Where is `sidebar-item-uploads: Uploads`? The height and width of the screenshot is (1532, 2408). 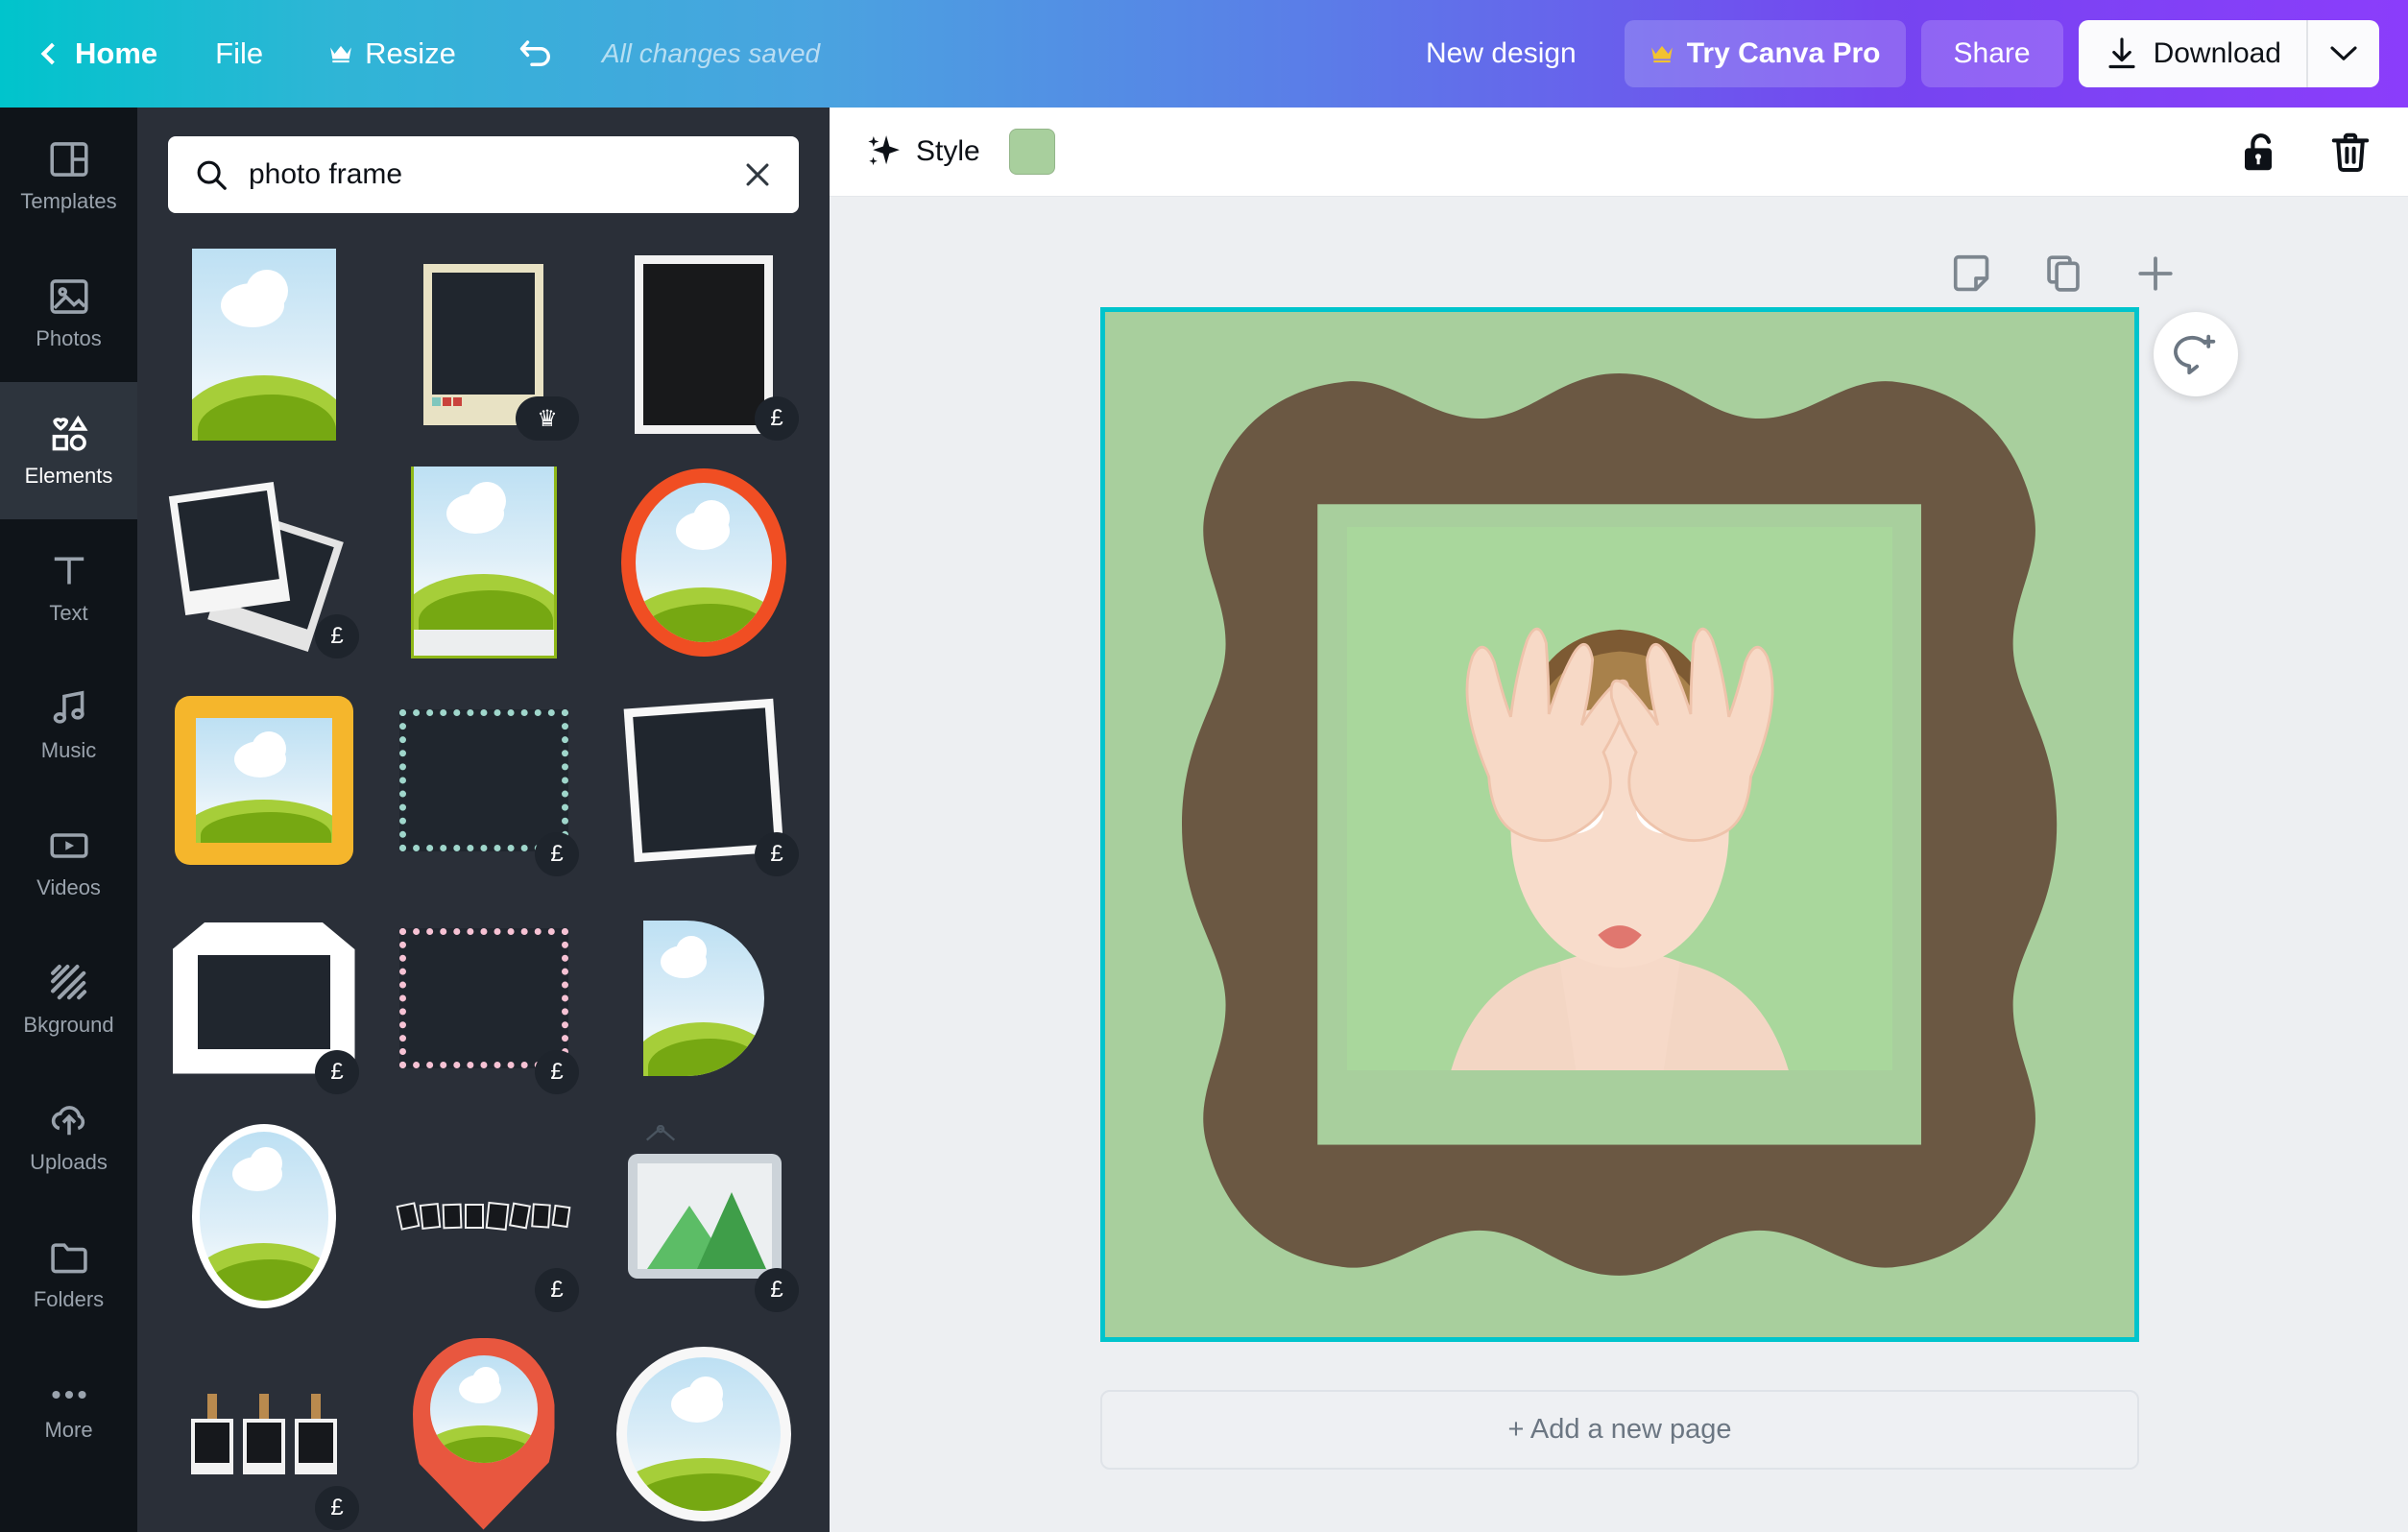
sidebar-item-uploads: Uploads is located at coordinates (68, 1137).